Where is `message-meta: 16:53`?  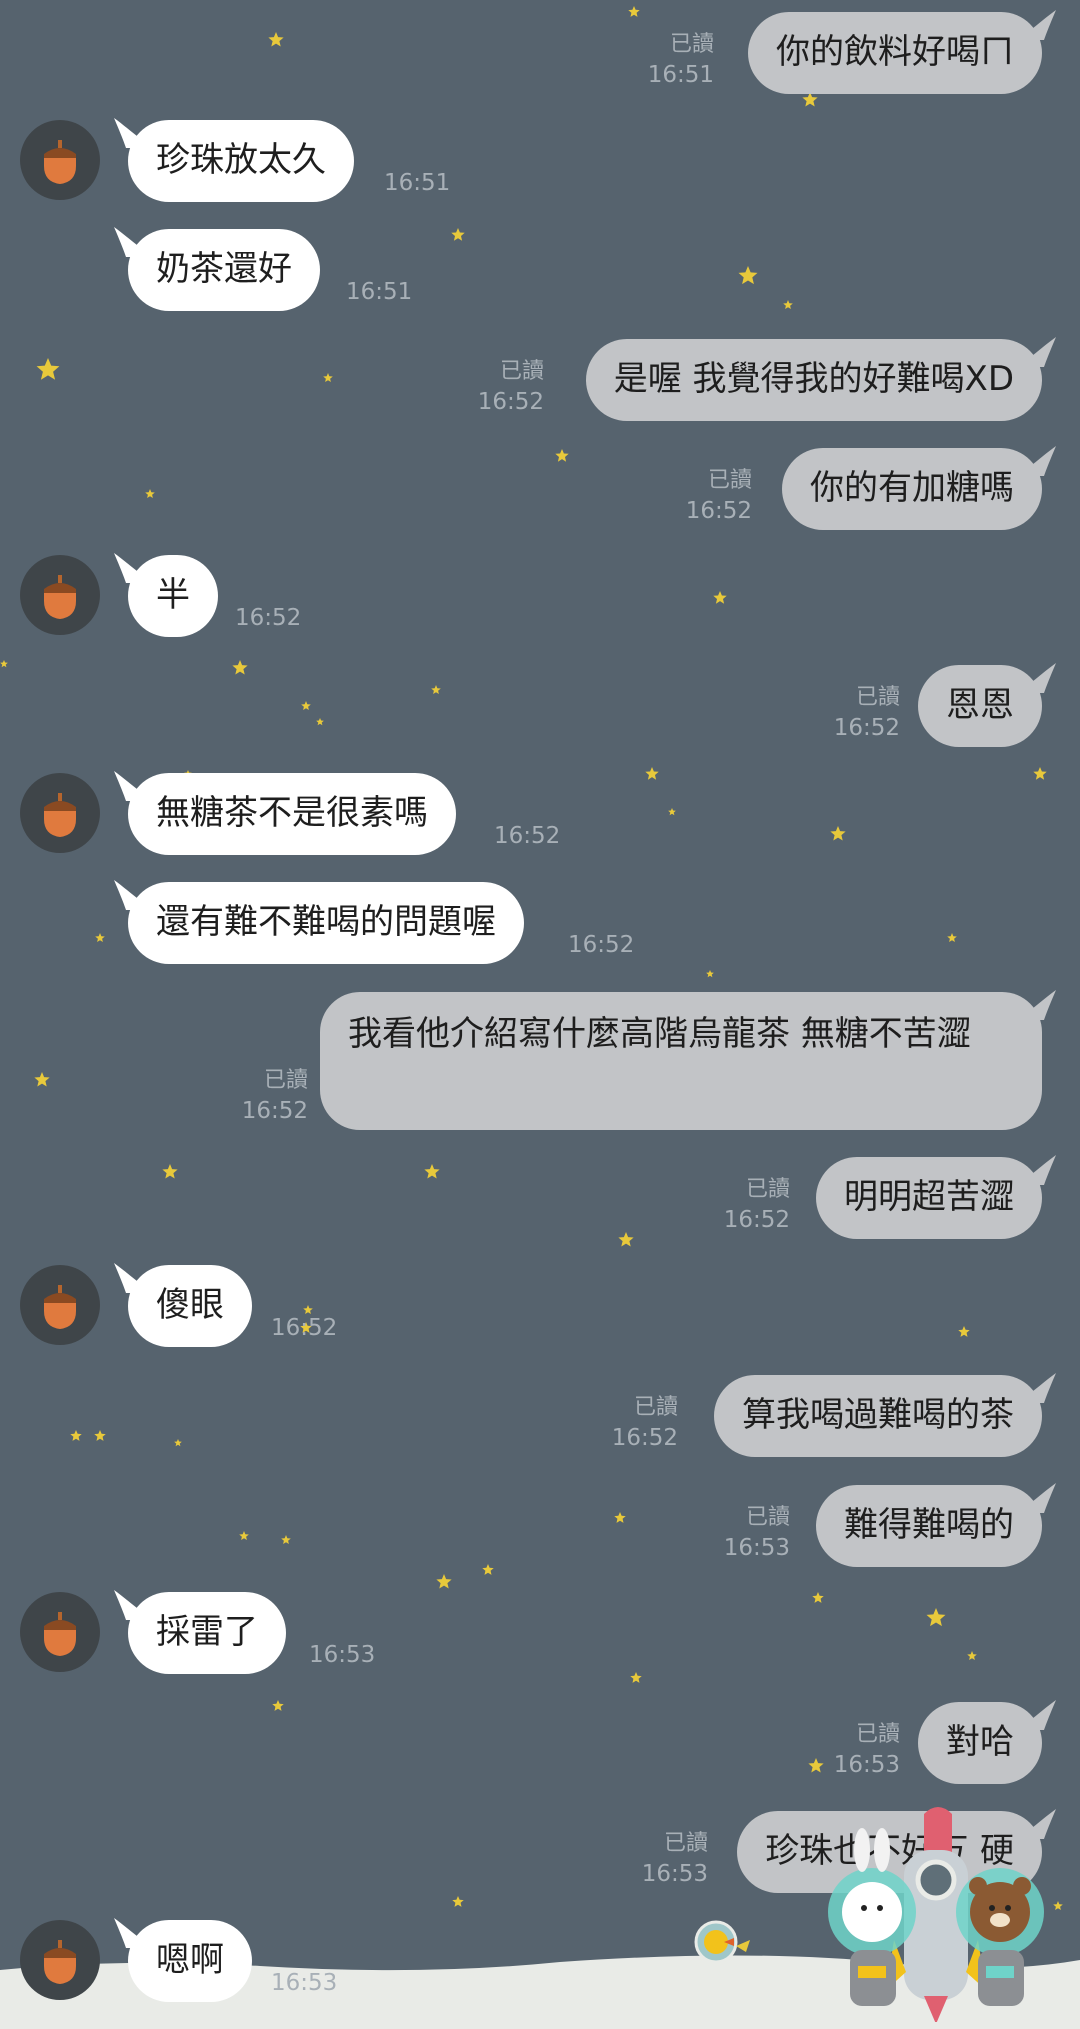
message-meta: 16:53 is located at coordinates (304, 1983).